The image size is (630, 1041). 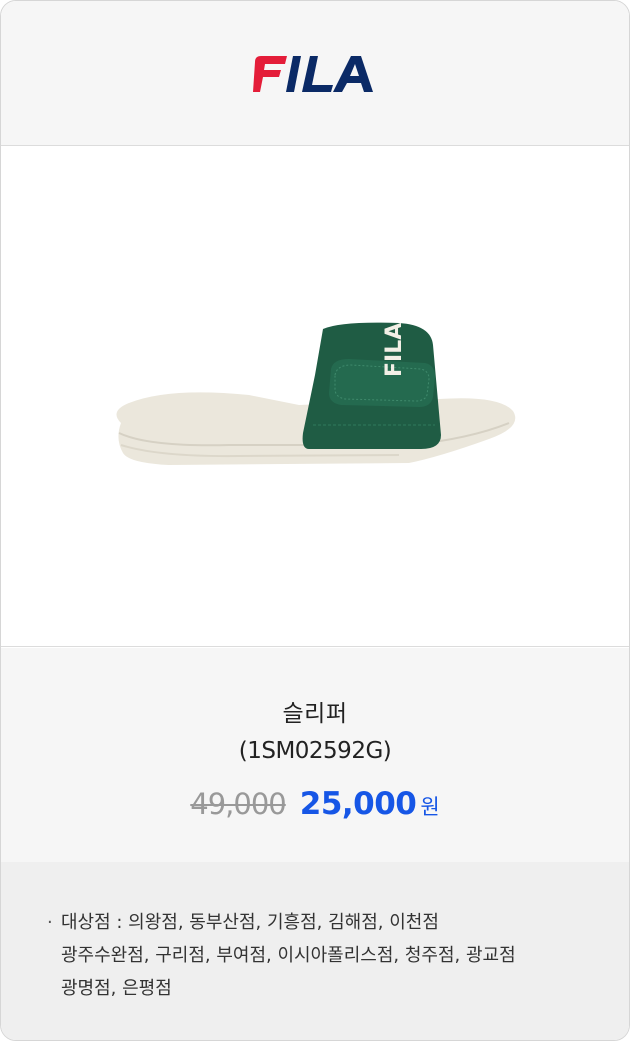 I want to click on original-price: 49,000, so click(x=238, y=804).